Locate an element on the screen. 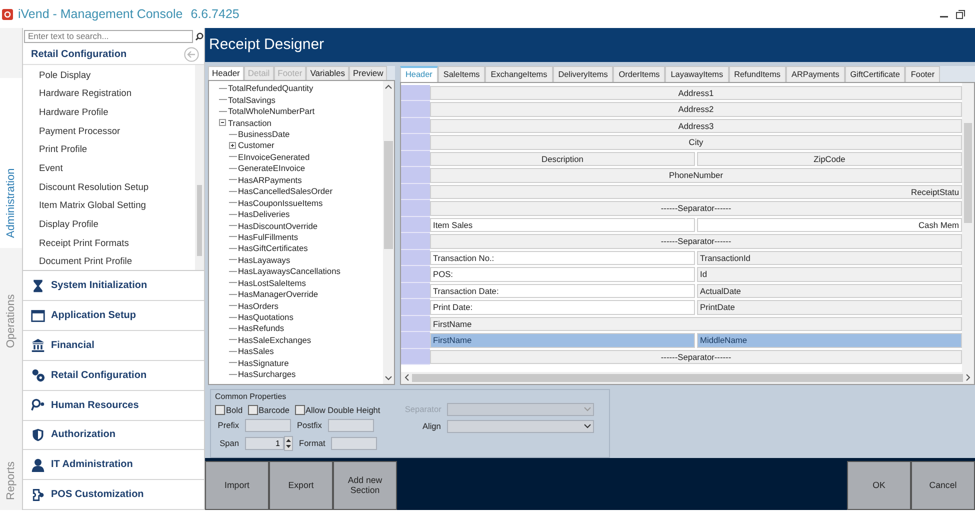 Image resolution: width=975 pixels, height=517 pixels. tab: ExchangeItems is located at coordinates (519, 74).